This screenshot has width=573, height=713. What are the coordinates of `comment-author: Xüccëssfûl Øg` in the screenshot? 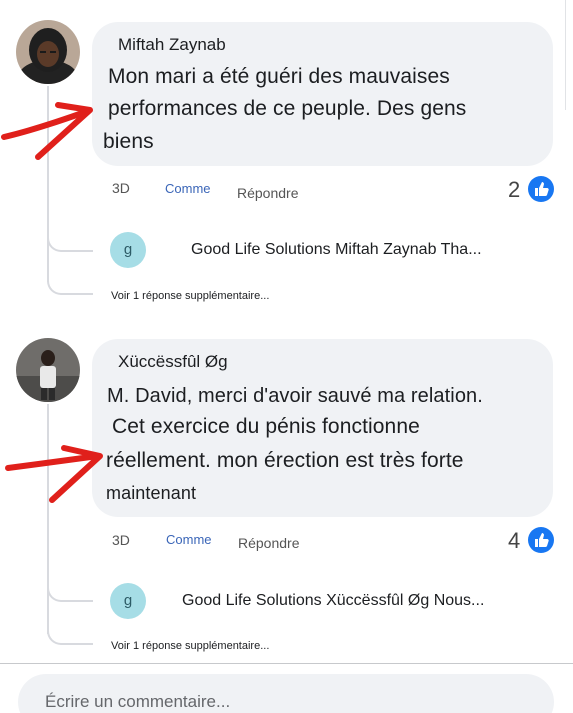 It's located at (173, 362).